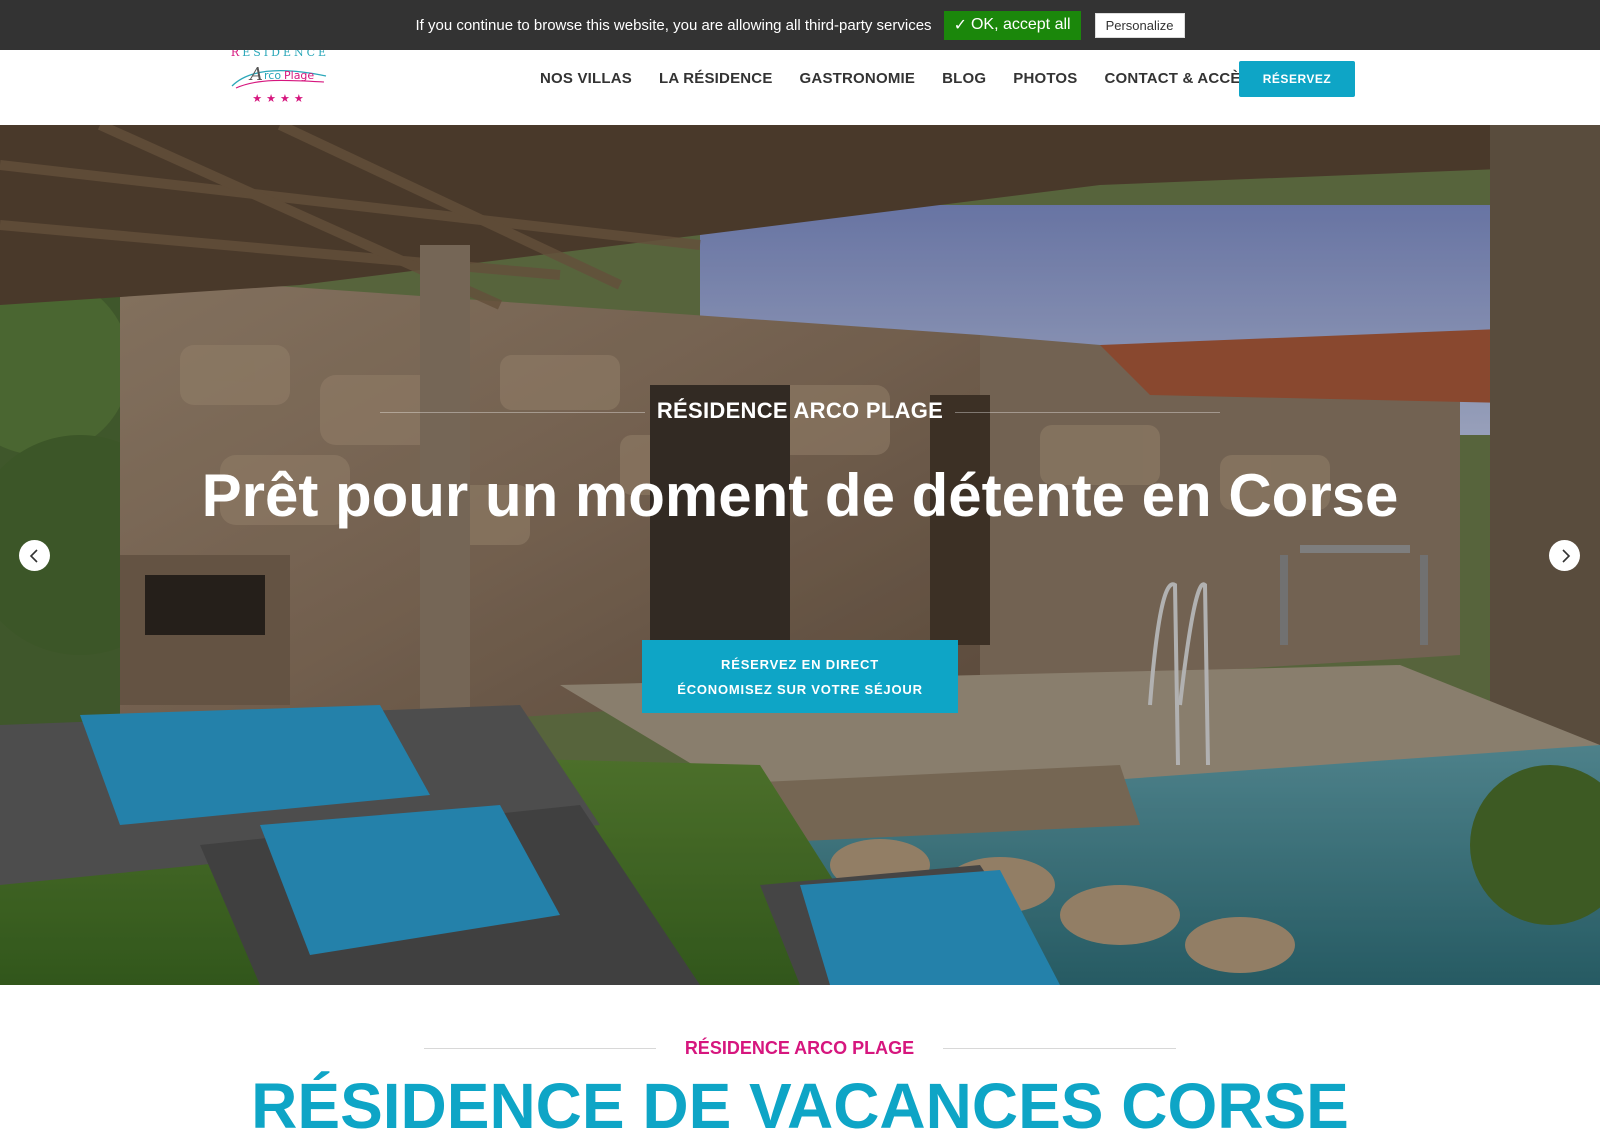  I want to click on intro-title: RÉSIDENCE DE VACANCES CORSE, so click(800, 1106).